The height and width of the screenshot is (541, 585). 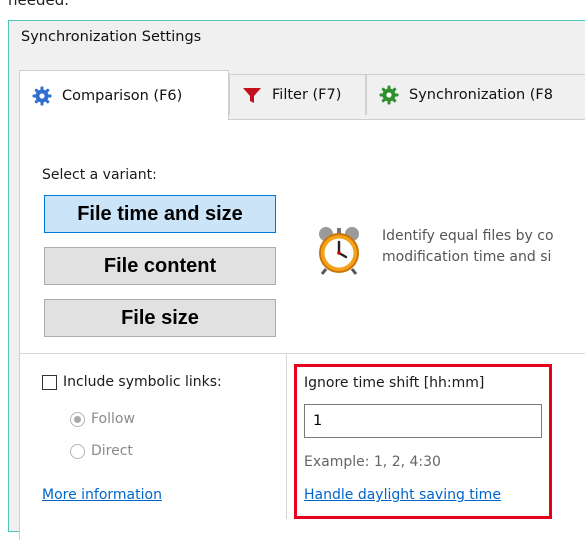 I want to click on variant-file-size-button: File size, so click(x=160, y=318).